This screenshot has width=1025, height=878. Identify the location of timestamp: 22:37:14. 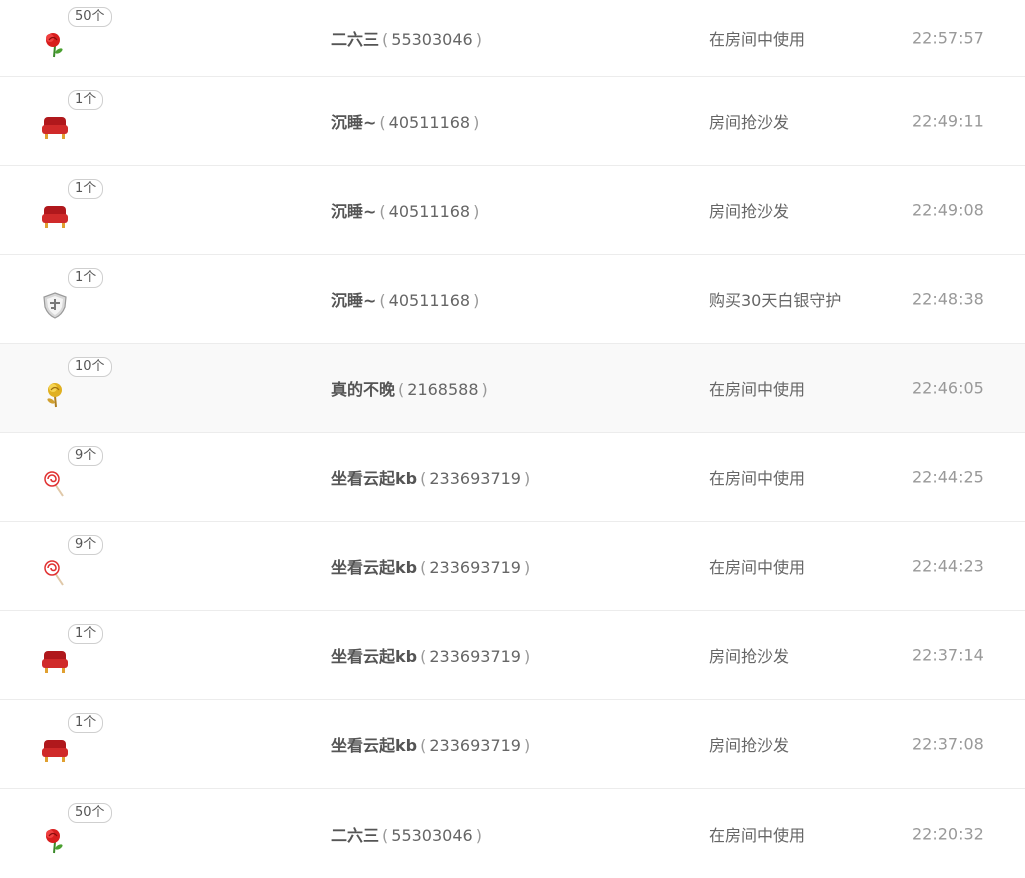
(948, 655).